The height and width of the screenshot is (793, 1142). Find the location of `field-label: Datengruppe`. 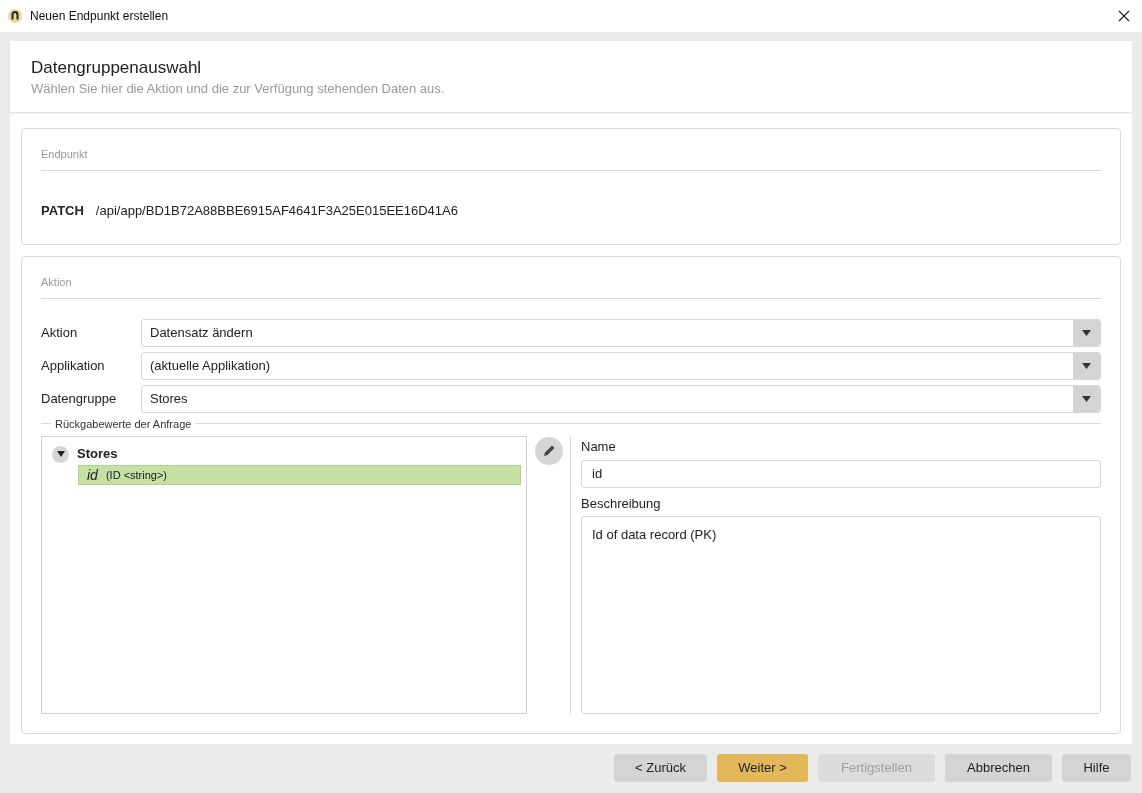

field-label: Datengruppe is located at coordinates (79, 398).